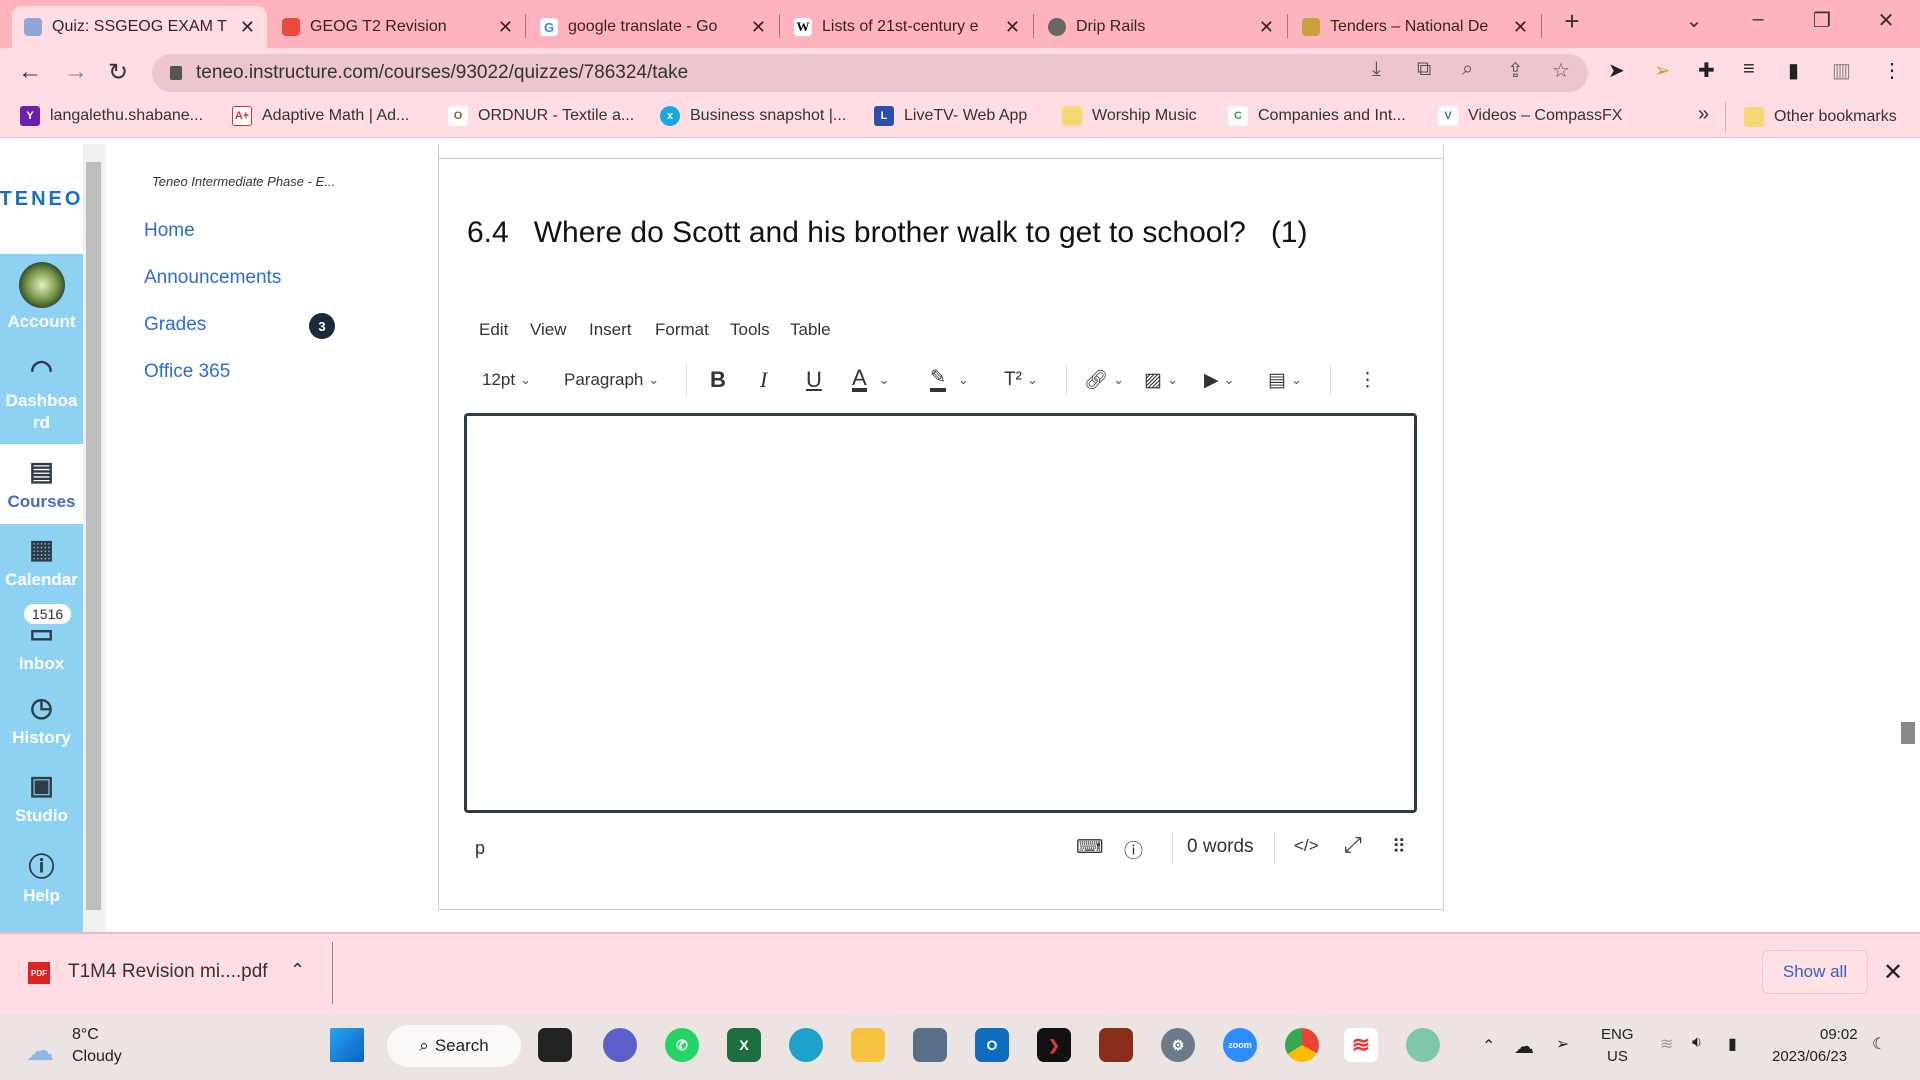  What do you see at coordinates (682, 1045) in the screenshot?
I see `whatsapp-icon: ✆` at bounding box center [682, 1045].